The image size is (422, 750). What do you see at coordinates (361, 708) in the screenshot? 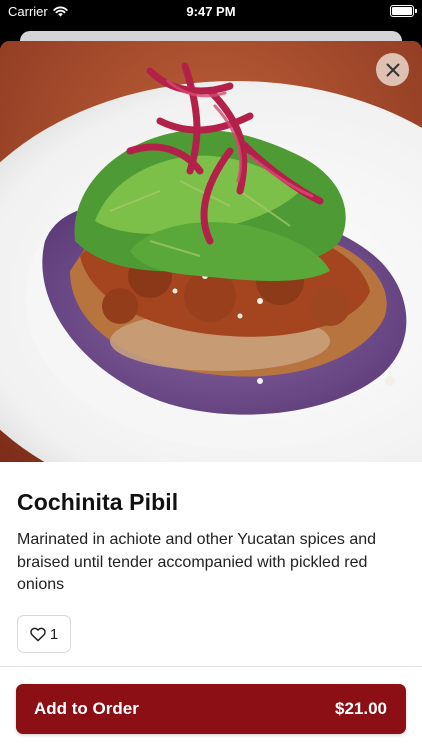
I see `order-price: $21.00` at bounding box center [361, 708].